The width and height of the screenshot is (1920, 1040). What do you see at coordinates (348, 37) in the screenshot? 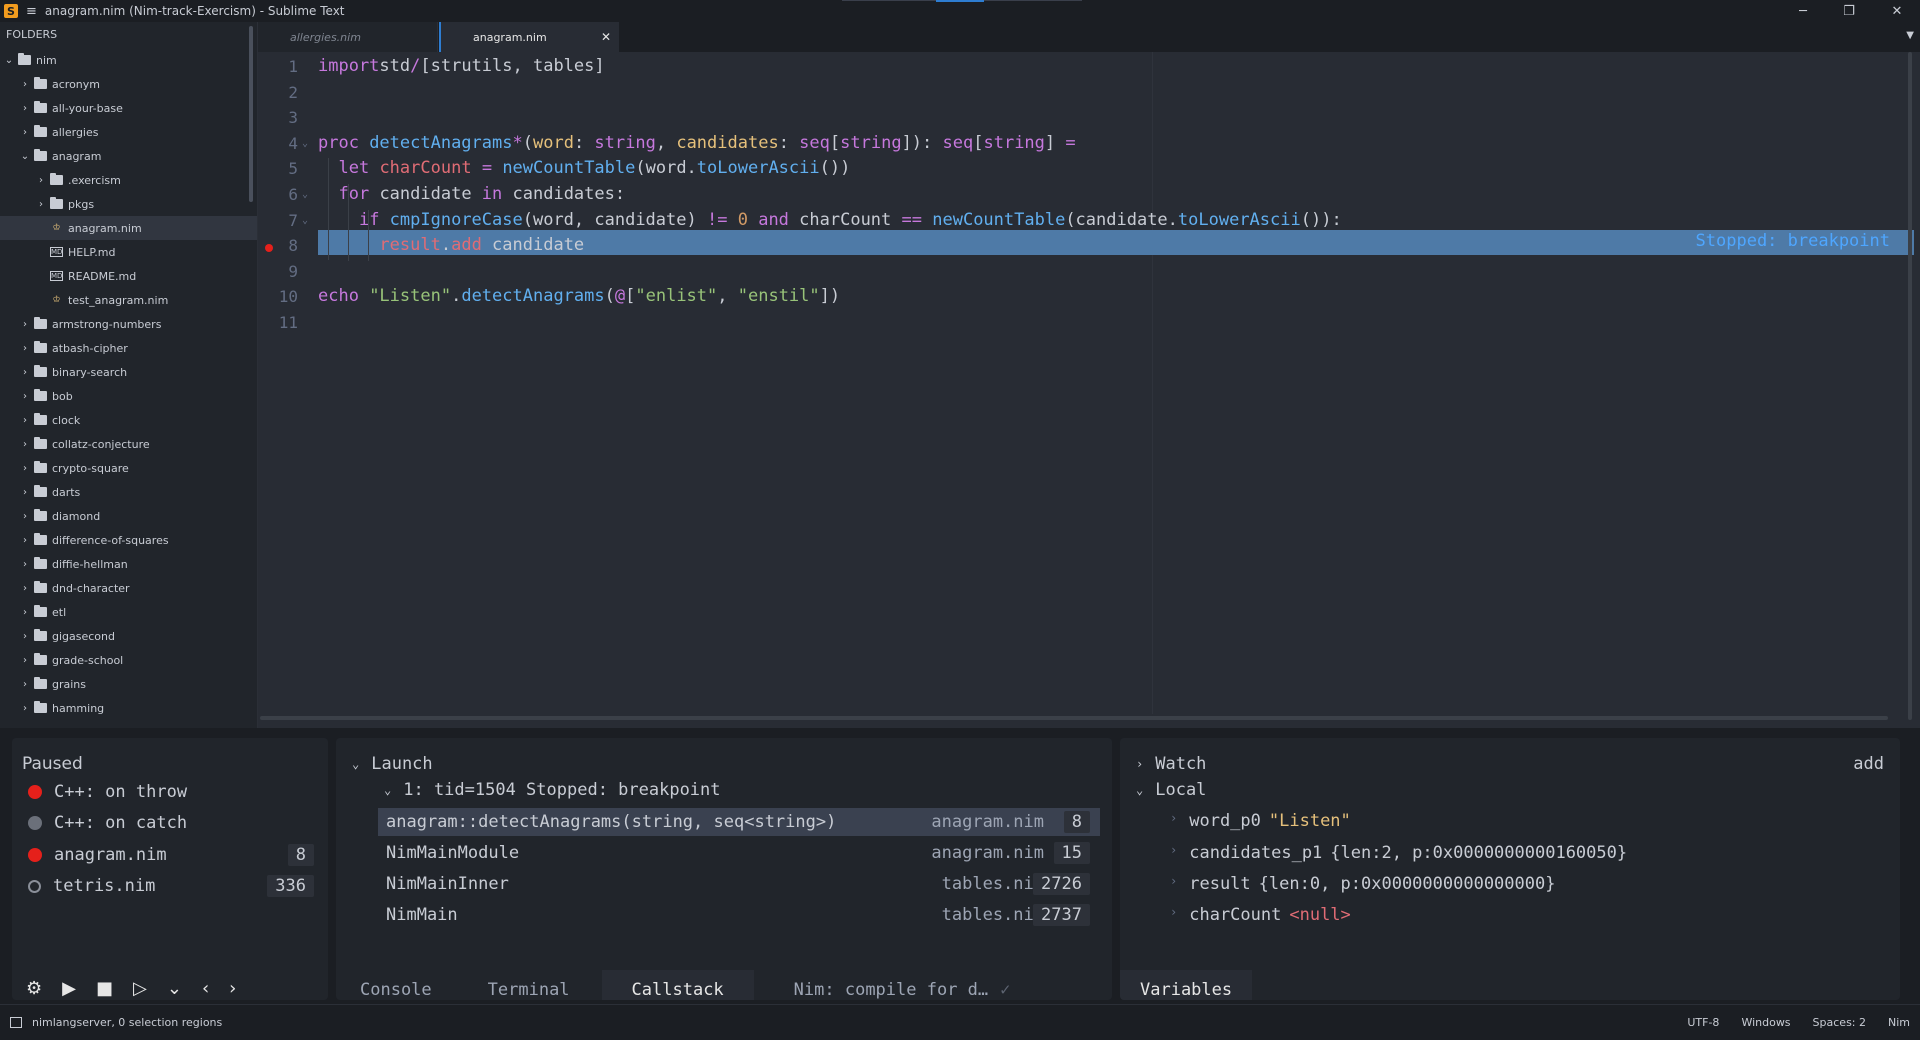
I see `tab-allergies: allergies.nim` at bounding box center [348, 37].